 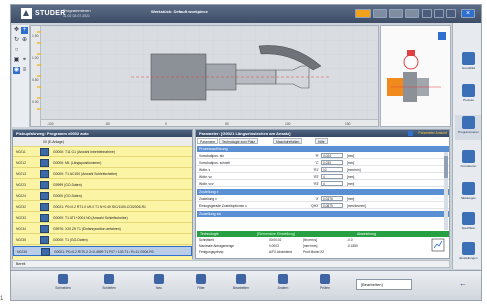 I want to click on zoom-icon: ⊕, so click(x=24, y=40).